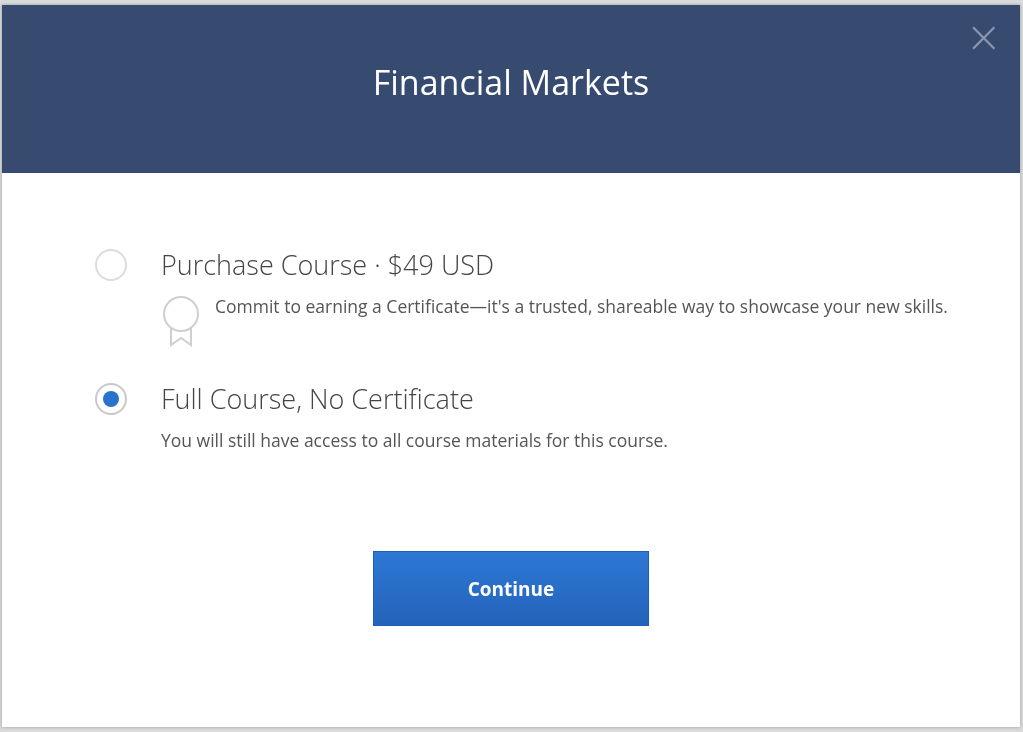 The width and height of the screenshot is (1023, 732). I want to click on option-description: Commit to earning a Certificate—it's a trusted, shareable way to showcase your new skills., so click(581, 306).